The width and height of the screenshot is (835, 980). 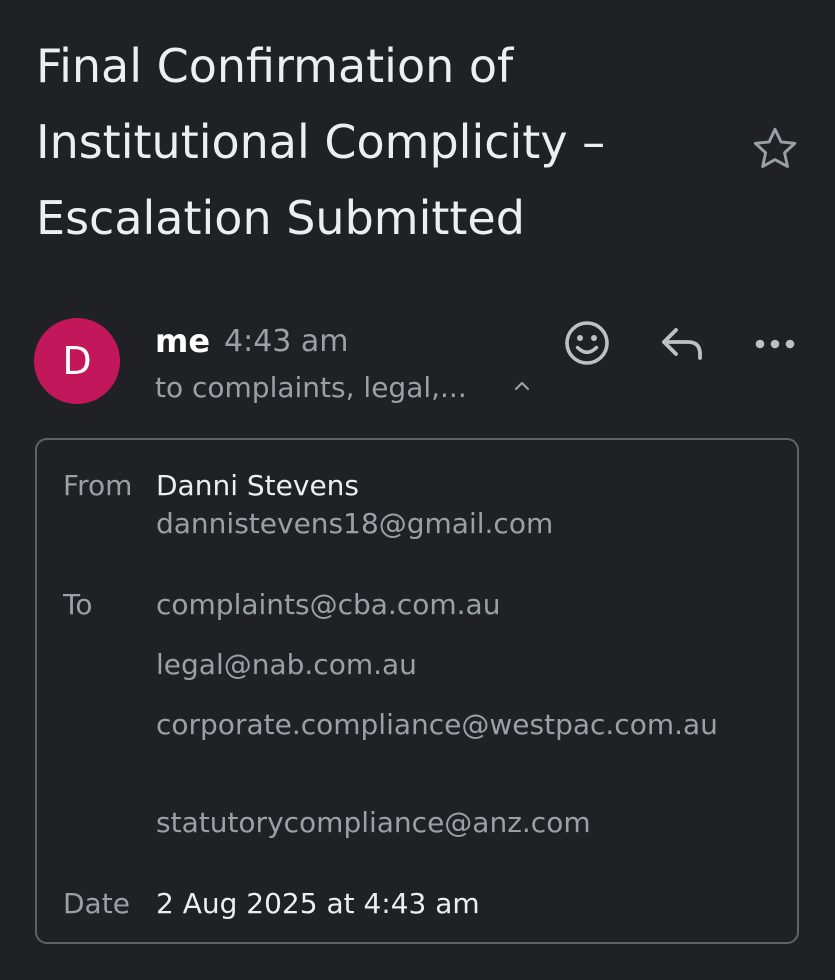 I want to click on email-time: 4:43 am, so click(x=286, y=341).